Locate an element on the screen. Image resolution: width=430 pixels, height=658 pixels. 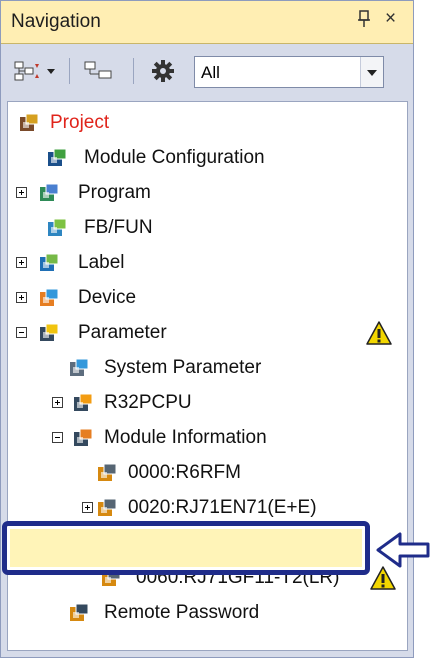
filter-value: All is located at coordinates (210, 72).